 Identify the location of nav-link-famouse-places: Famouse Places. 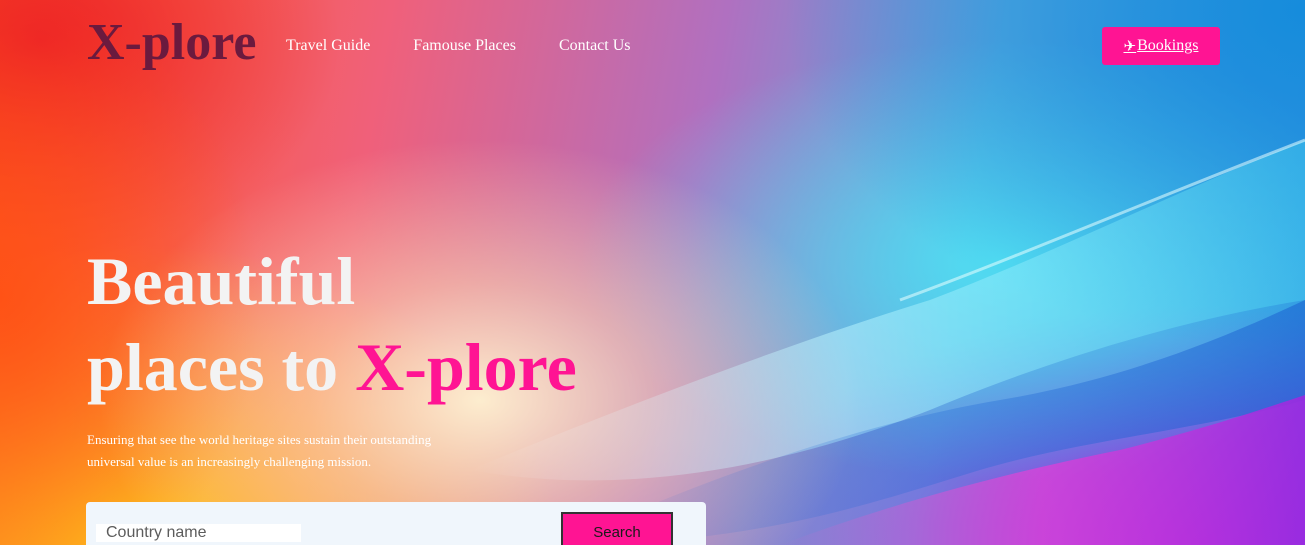
(464, 46).